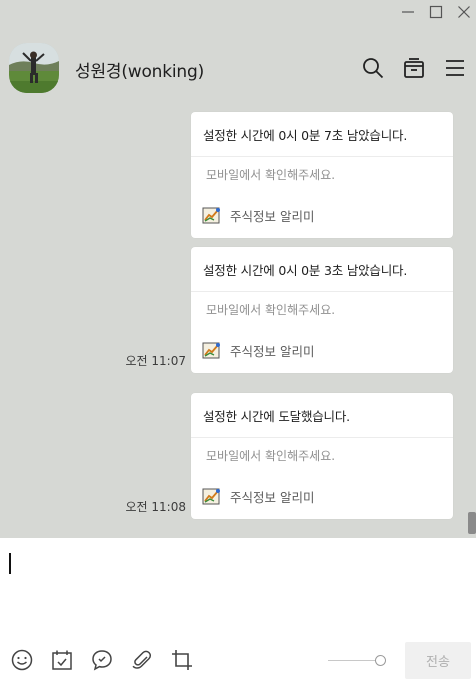 Image resolution: width=476 pixels, height=688 pixels. I want to click on chat-bubble-icon, so click(102, 660).